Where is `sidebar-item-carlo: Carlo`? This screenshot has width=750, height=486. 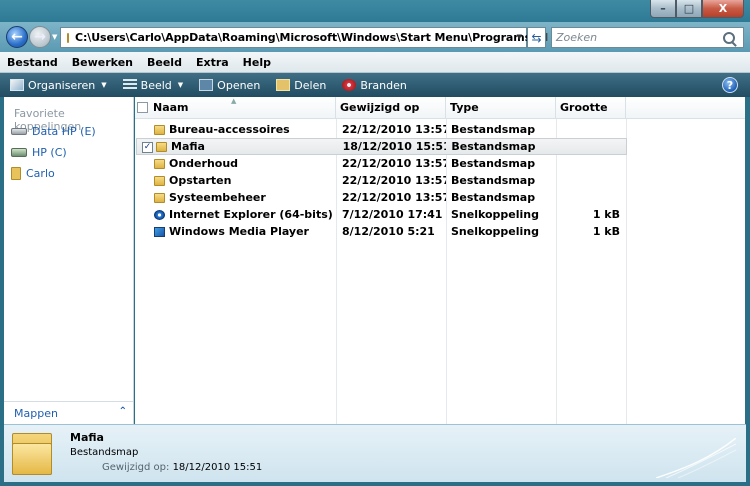
sidebar-item-carlo: Carlo is located at coordinates (68, 173).